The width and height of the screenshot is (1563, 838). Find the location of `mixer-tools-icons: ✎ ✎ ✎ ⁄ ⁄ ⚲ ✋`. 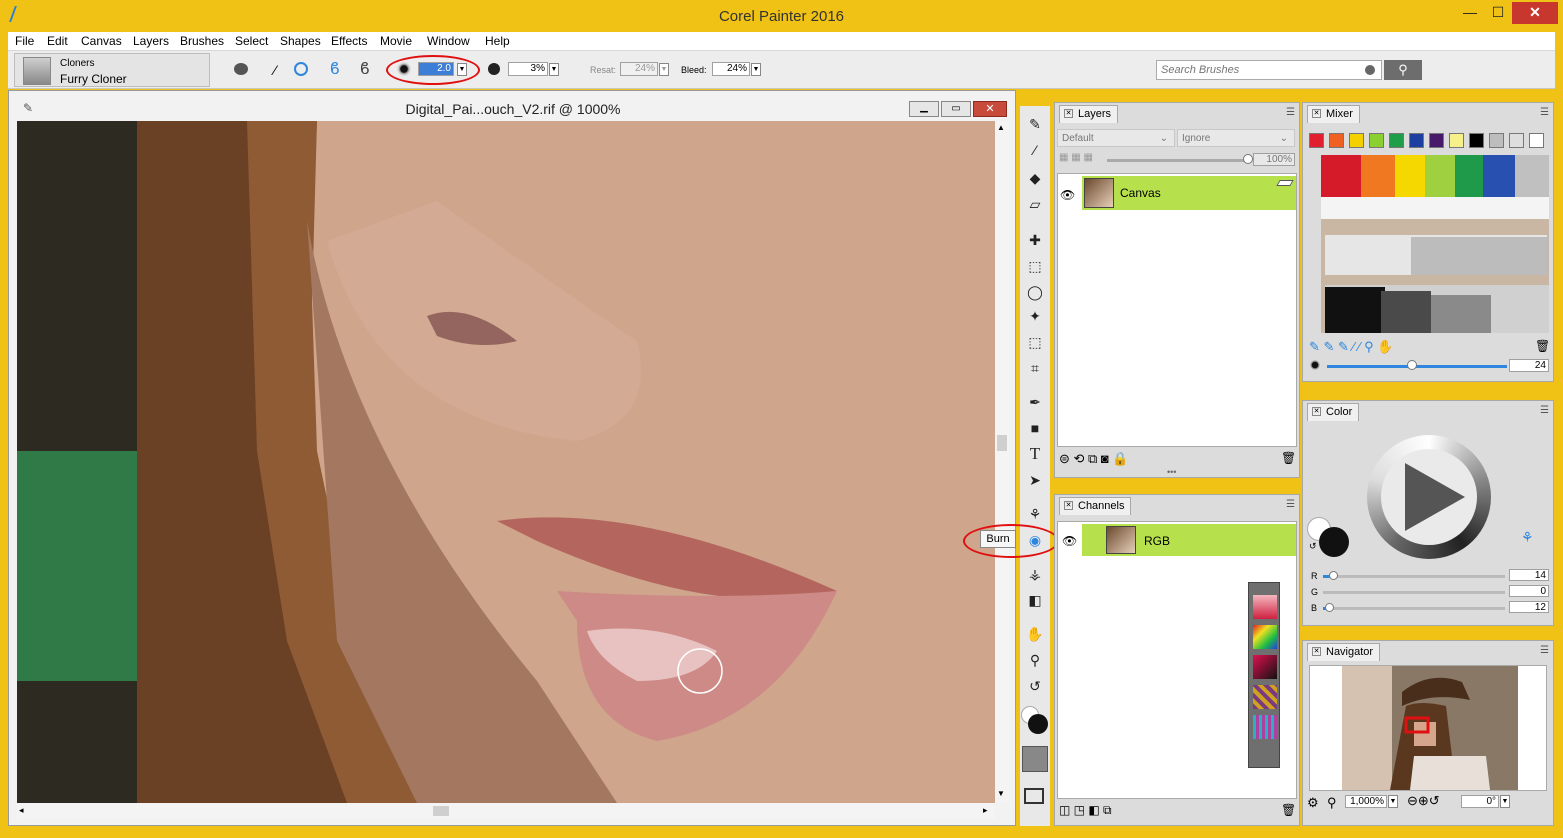

mixer-tools-icons: ✎ ✎ ✎ ⁄ ⁄ ⚲ ✋ is located at coordinates (1351, 347).